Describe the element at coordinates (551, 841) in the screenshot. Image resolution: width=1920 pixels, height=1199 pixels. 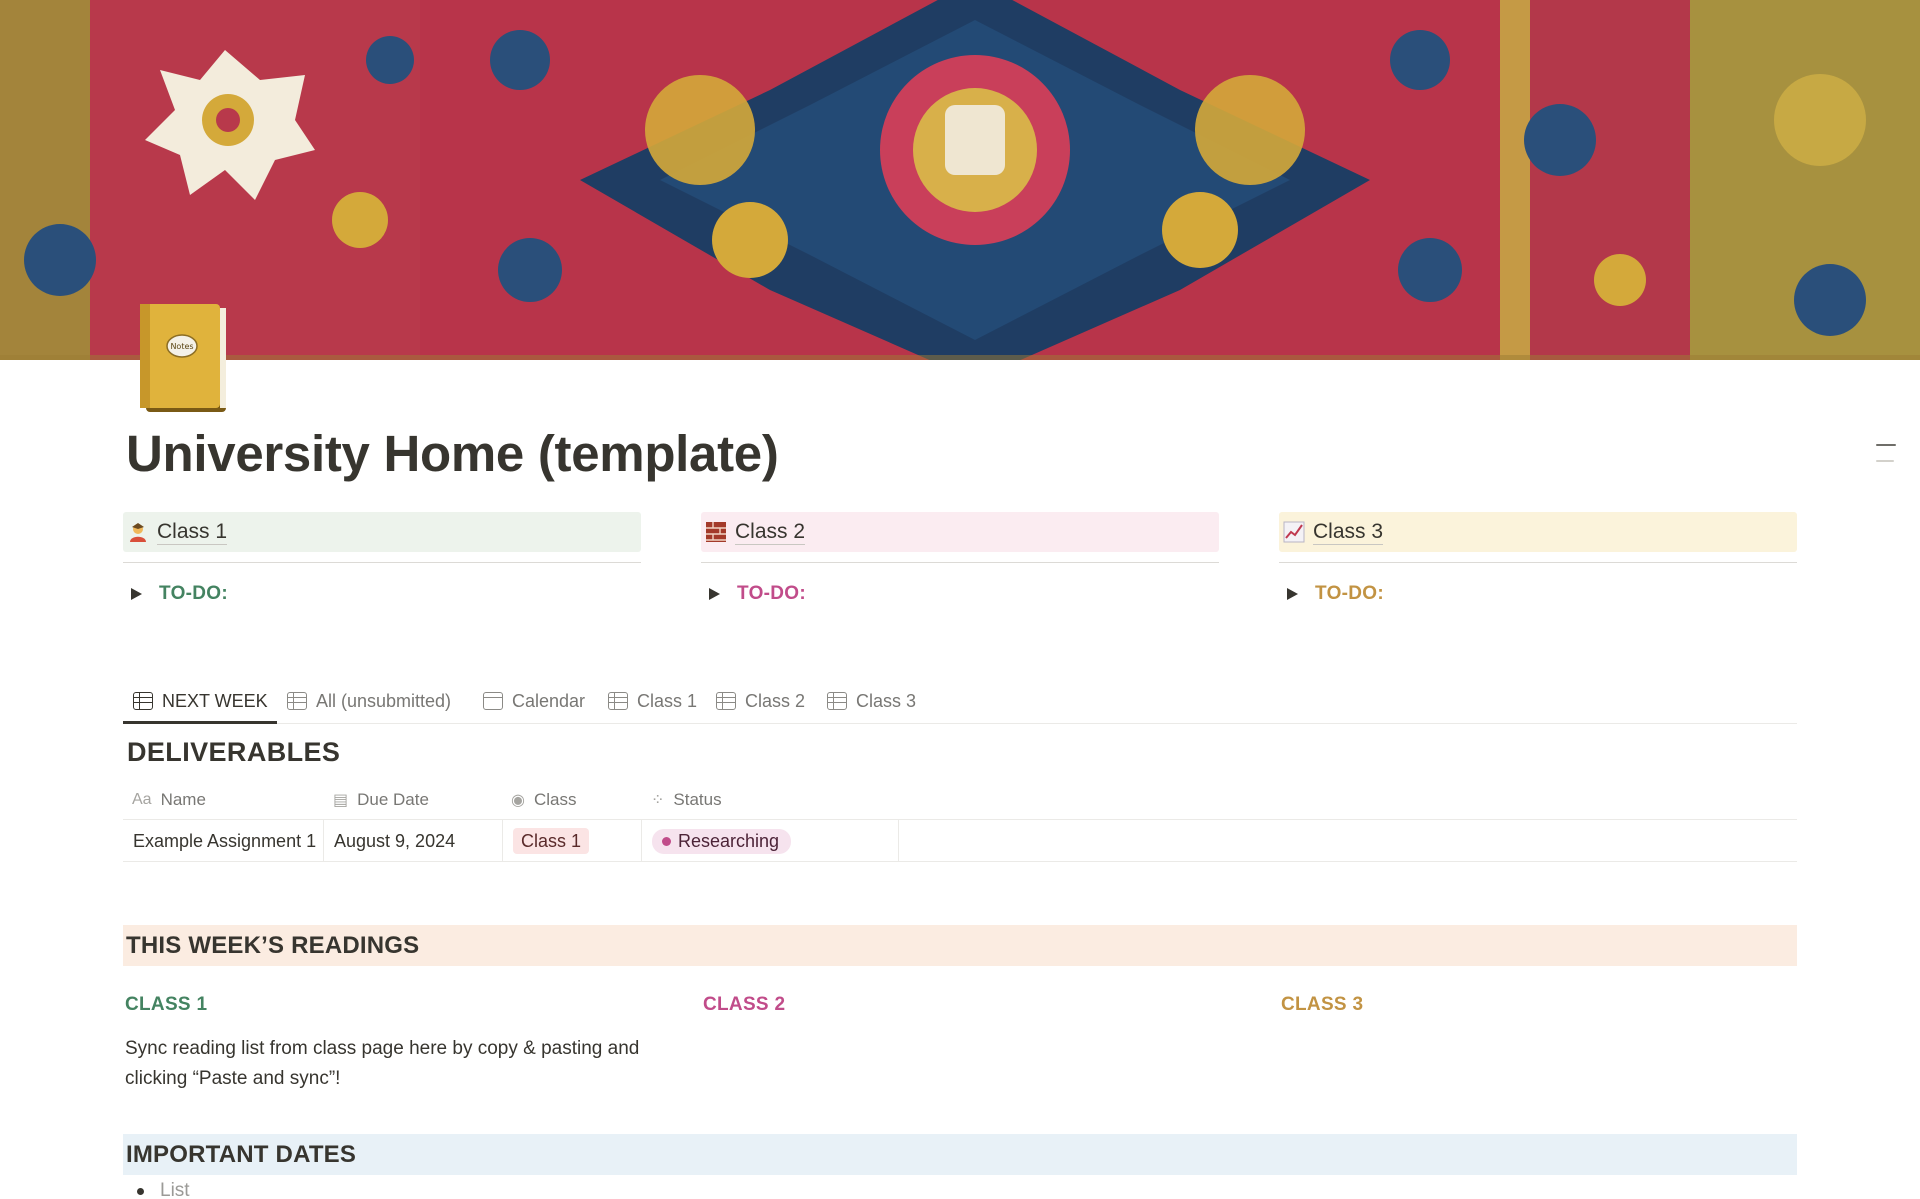
I see `class-tag: Class 1` at that location.